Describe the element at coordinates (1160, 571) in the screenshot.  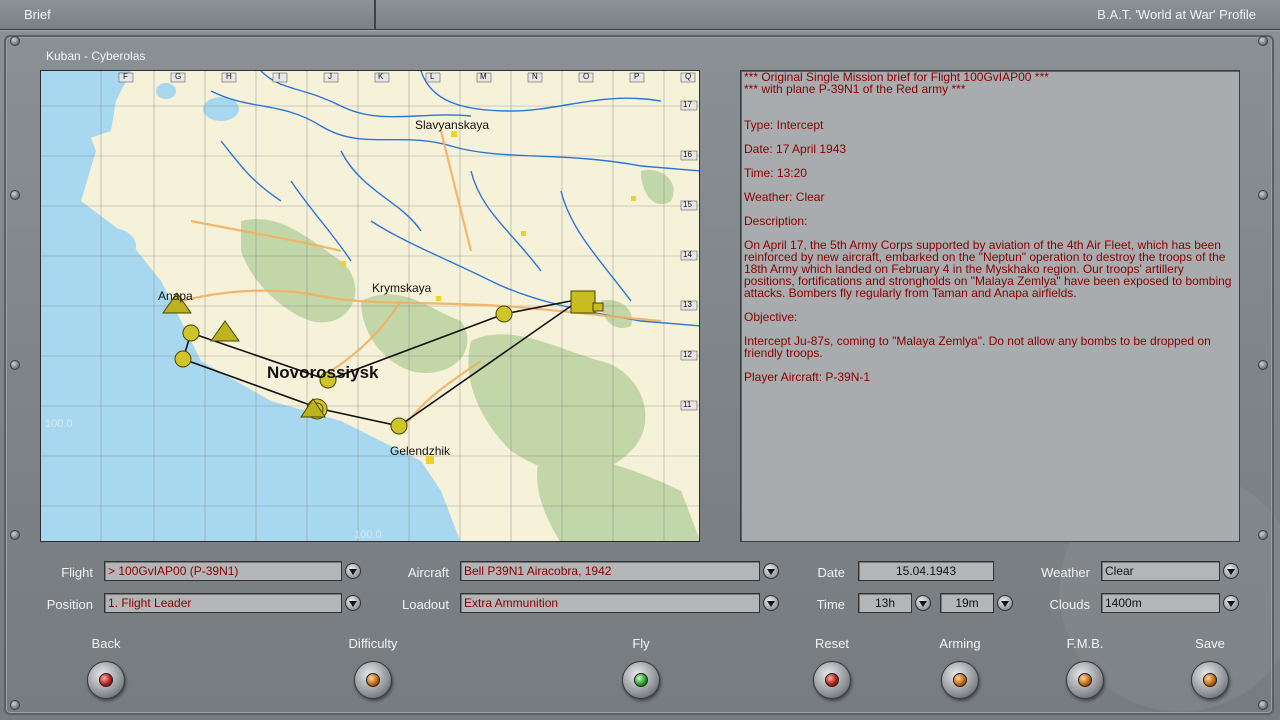
I see `weather-select: Clear` at that location.